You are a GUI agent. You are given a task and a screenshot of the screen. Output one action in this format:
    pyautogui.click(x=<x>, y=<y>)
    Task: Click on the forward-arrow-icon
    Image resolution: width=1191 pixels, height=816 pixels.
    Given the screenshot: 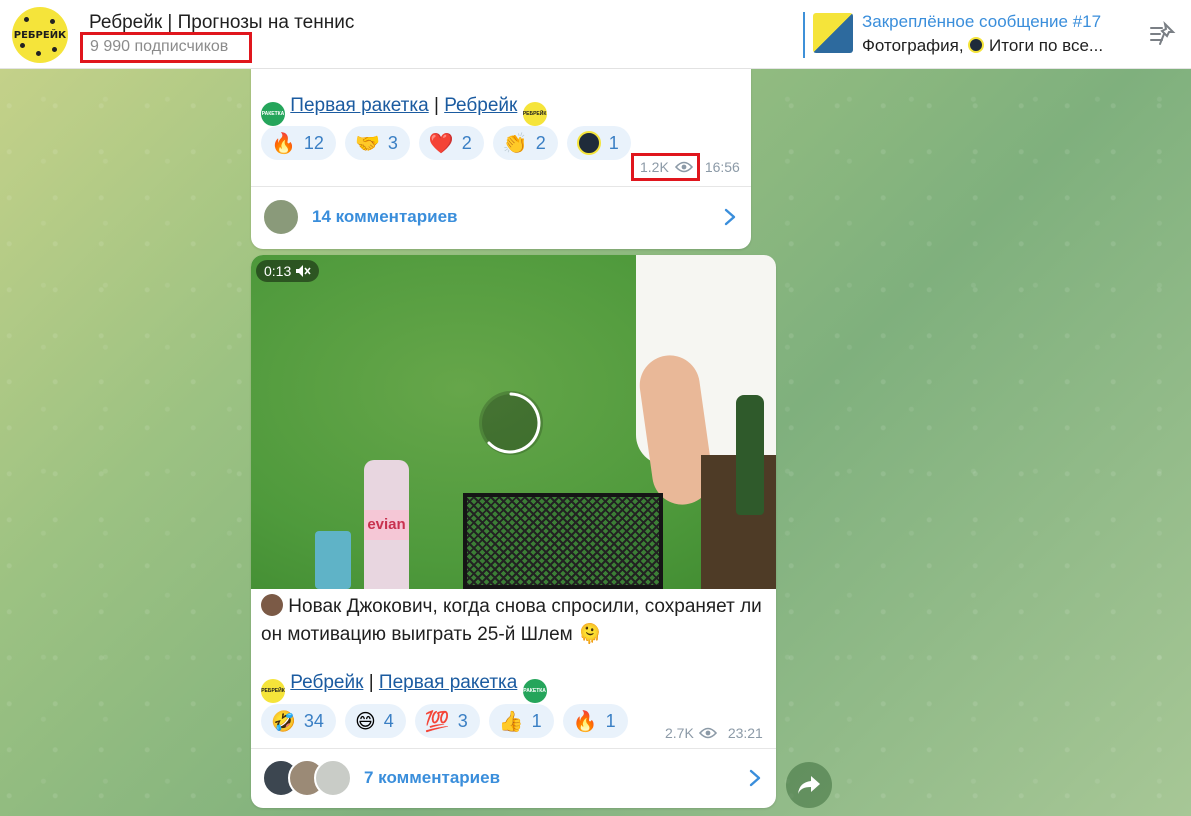 What is the action you would take?
    pyautogui.click(x=809, y=785)
    